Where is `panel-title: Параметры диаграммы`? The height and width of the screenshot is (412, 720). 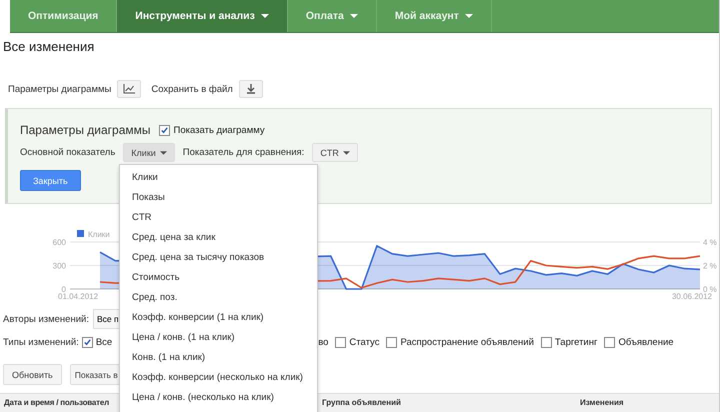 panel-title: Параметры диаграммы is located at coordinates (85, 130).